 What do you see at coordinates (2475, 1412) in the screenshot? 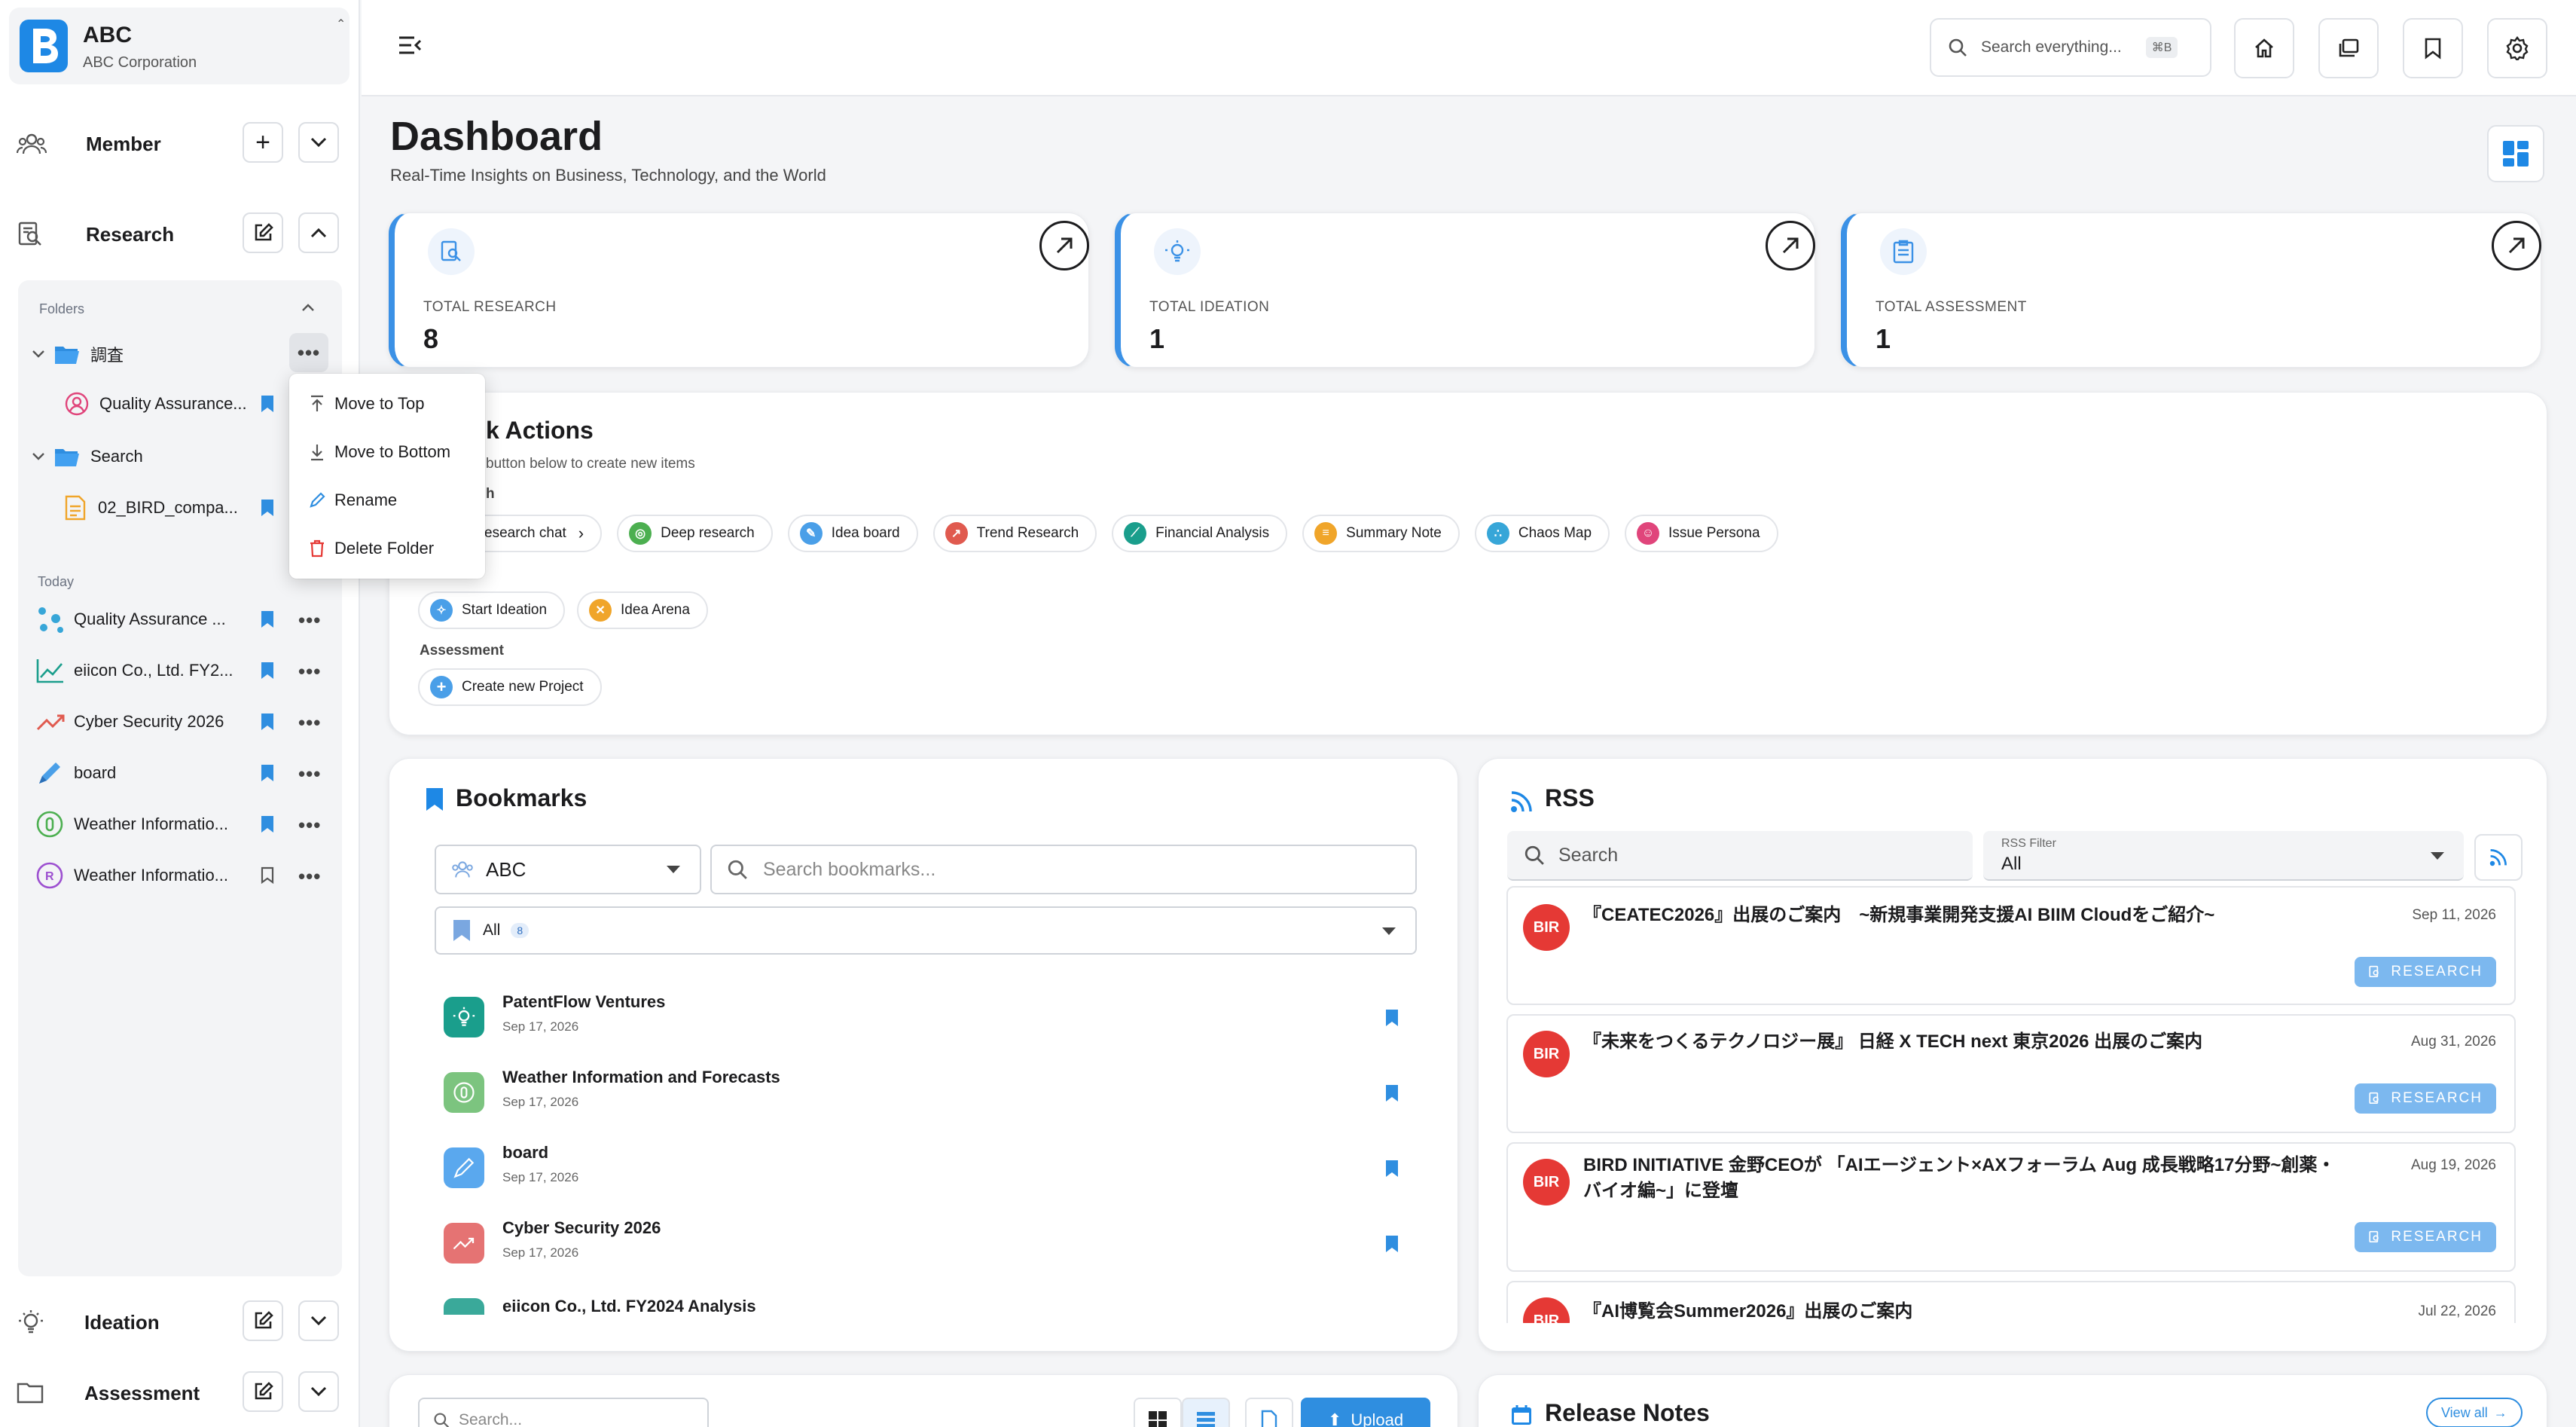
I see `view-all-button: View all →` at bounding box center [2475, 1412].